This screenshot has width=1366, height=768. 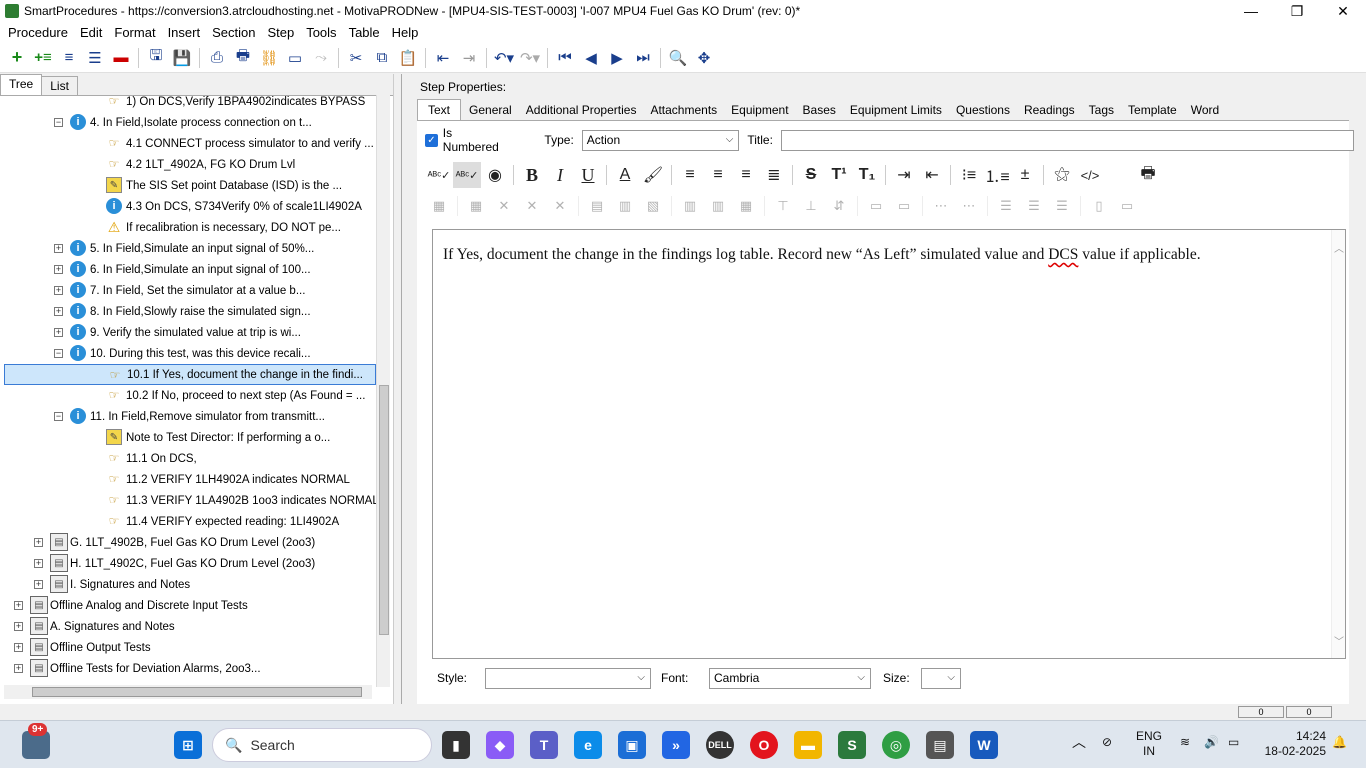 I want to click on decrease-indent-icon: ⇤, so click(x=932, y=175).